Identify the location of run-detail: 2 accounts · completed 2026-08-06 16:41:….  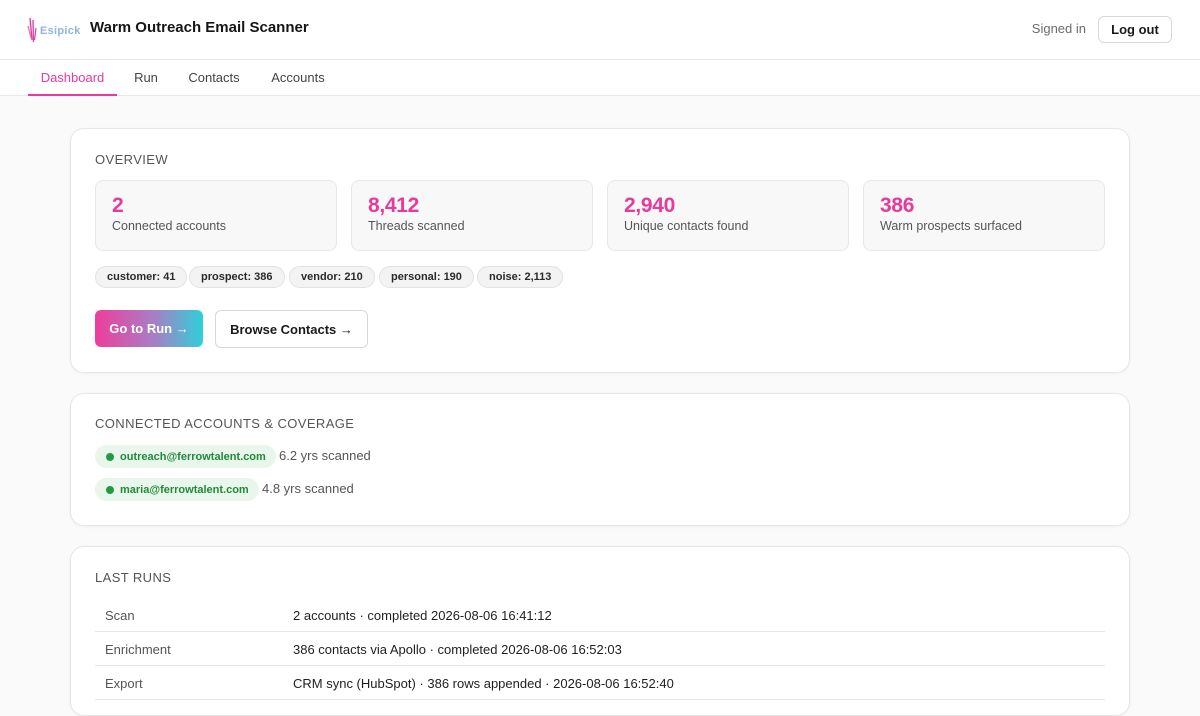
(422, 615).